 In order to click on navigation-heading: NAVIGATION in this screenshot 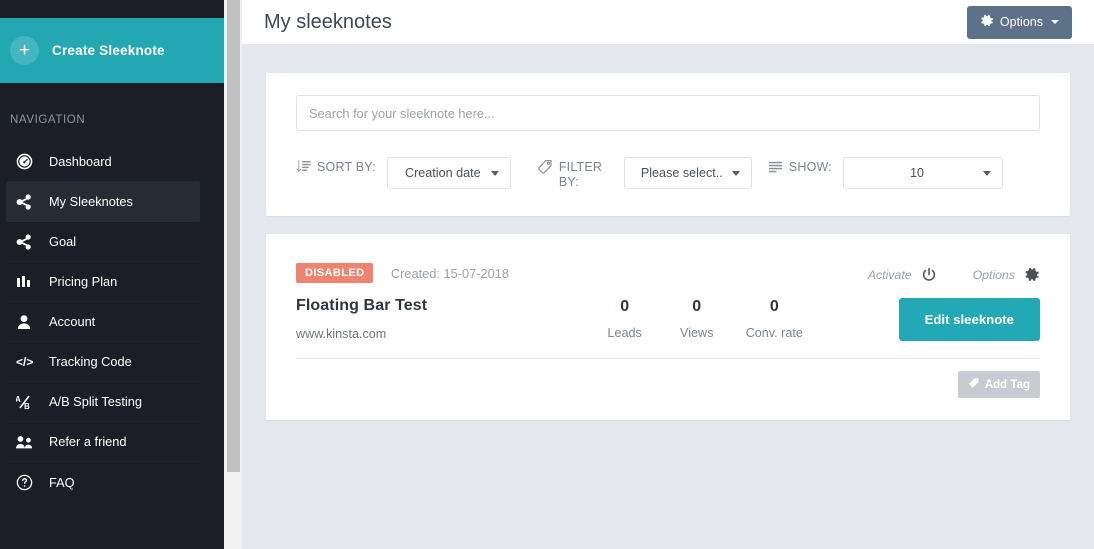, I will do `click(48, 120)`.